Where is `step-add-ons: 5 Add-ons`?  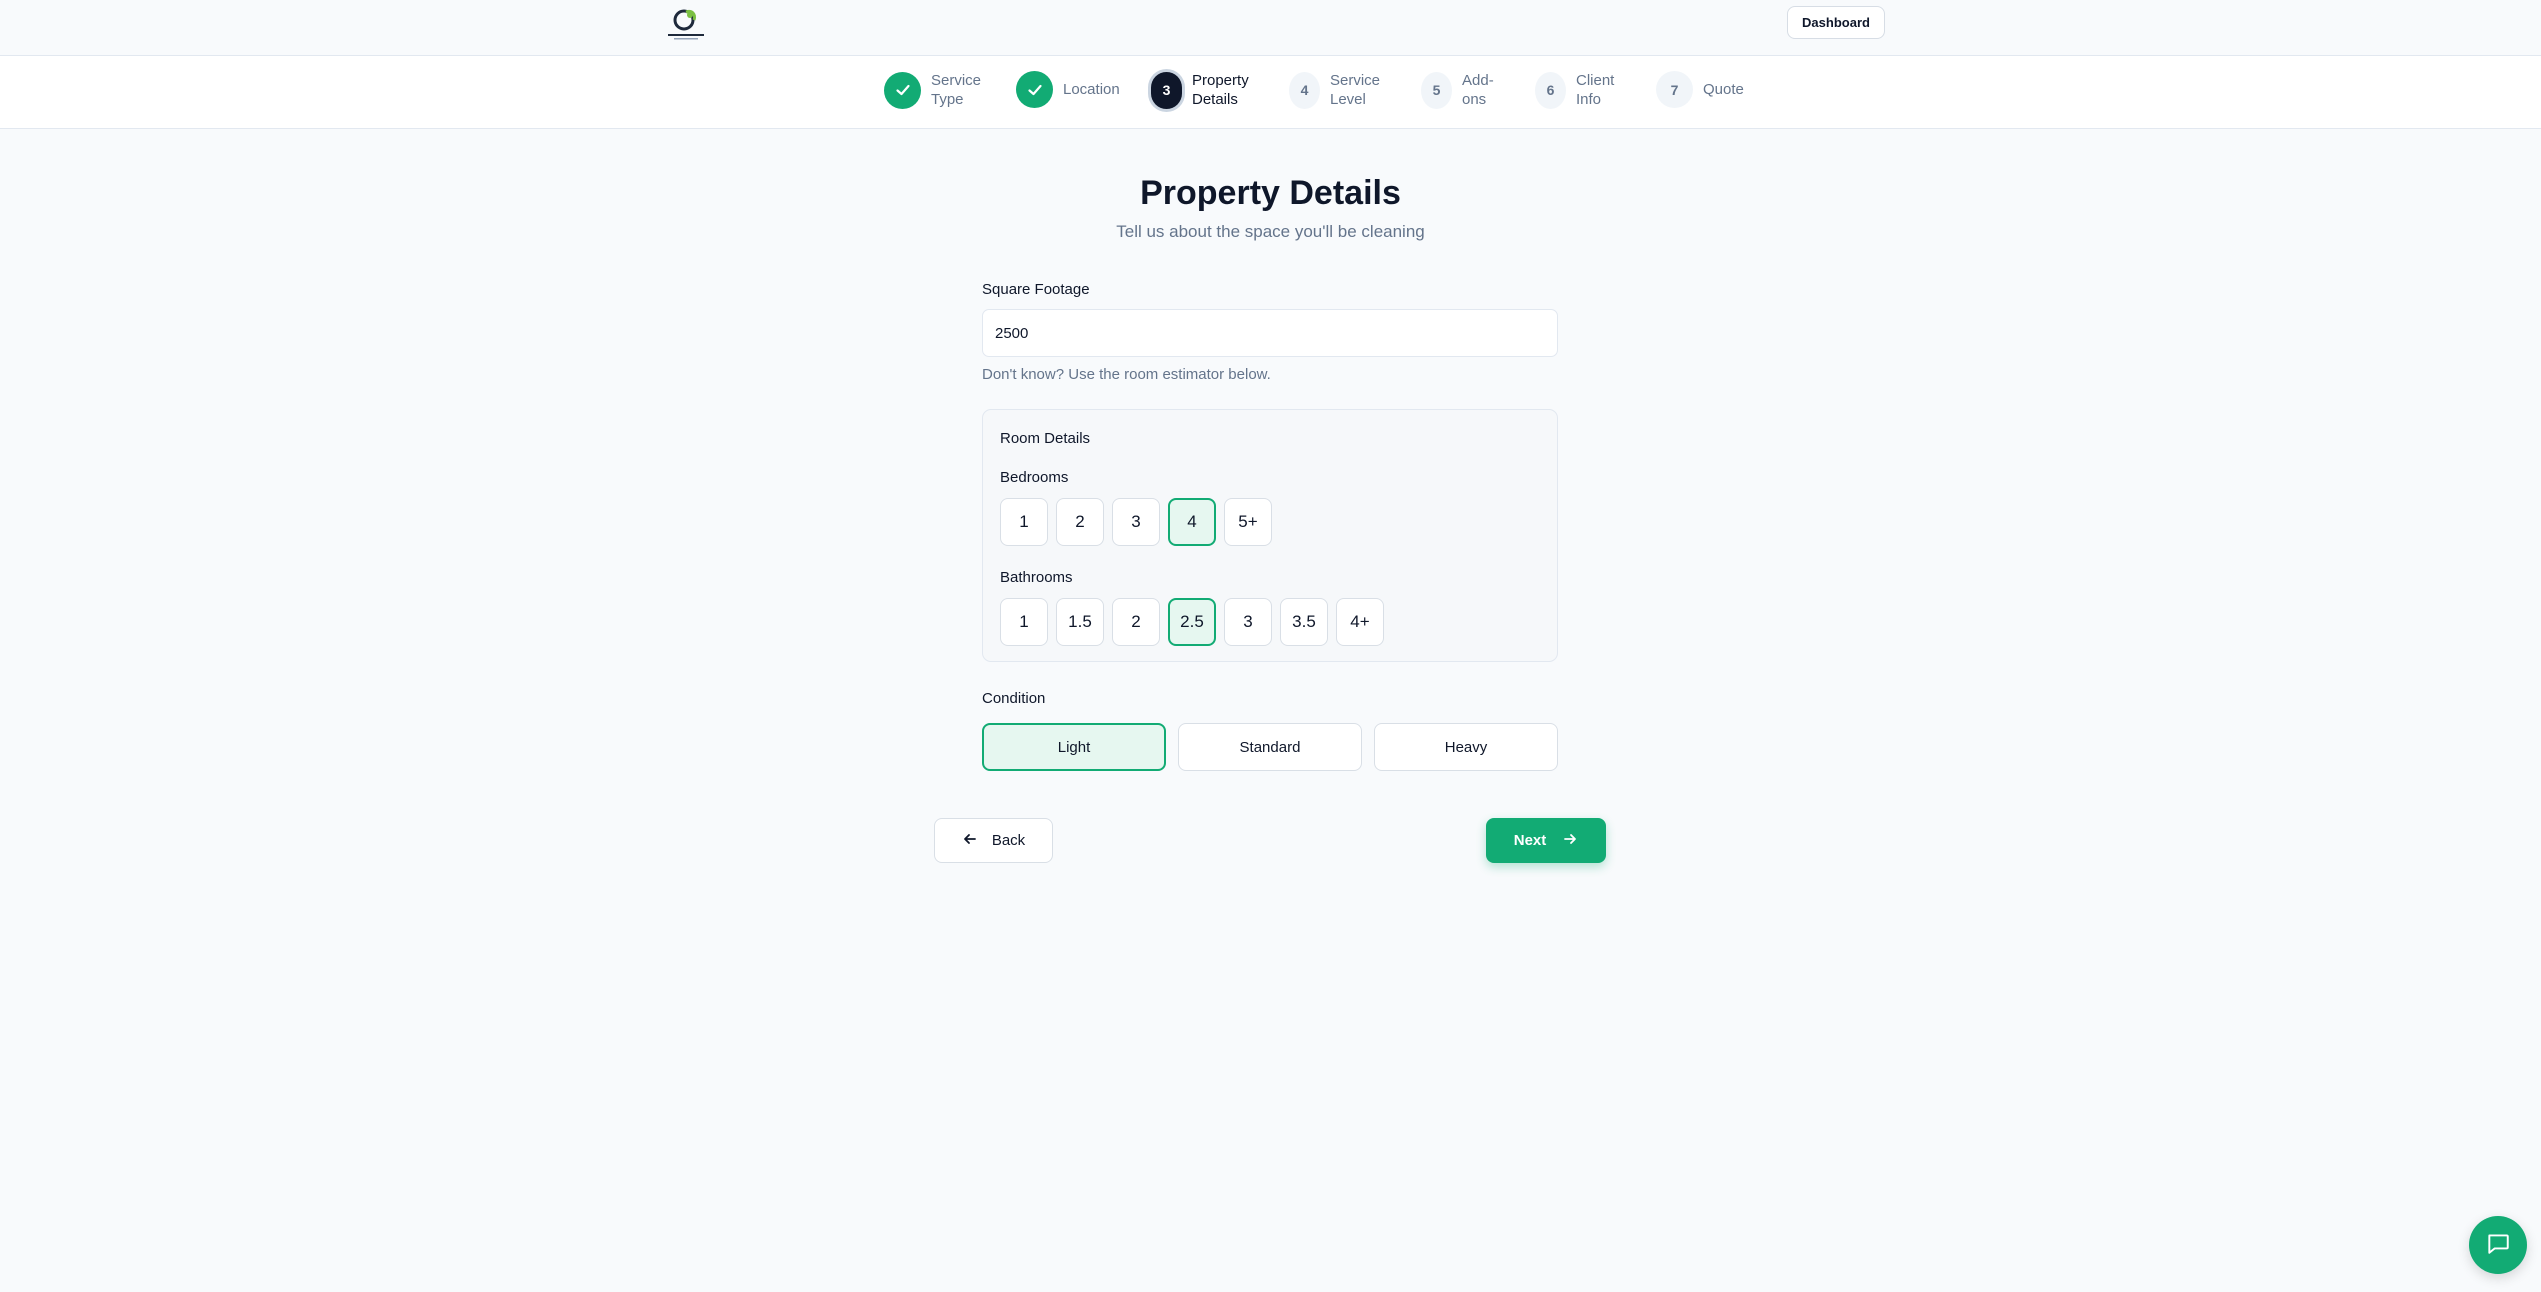 step-add-ons: 5 Add-ons is located at coordinates (1457, 90).